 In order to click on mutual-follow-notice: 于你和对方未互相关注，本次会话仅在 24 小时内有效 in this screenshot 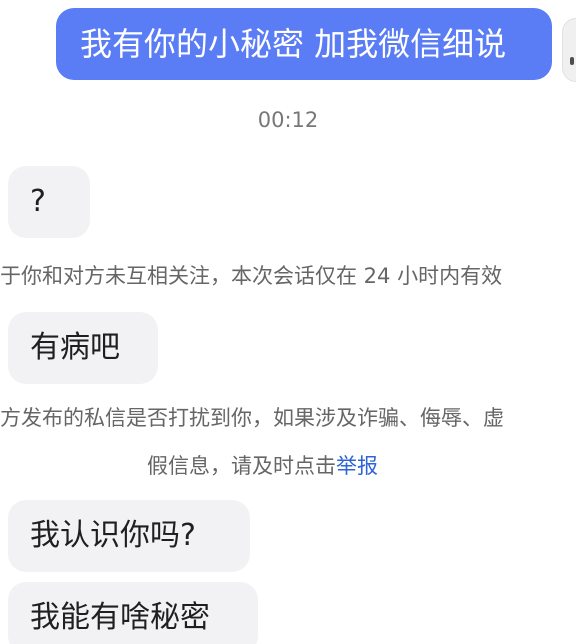, I will do `click(251, 276)`.